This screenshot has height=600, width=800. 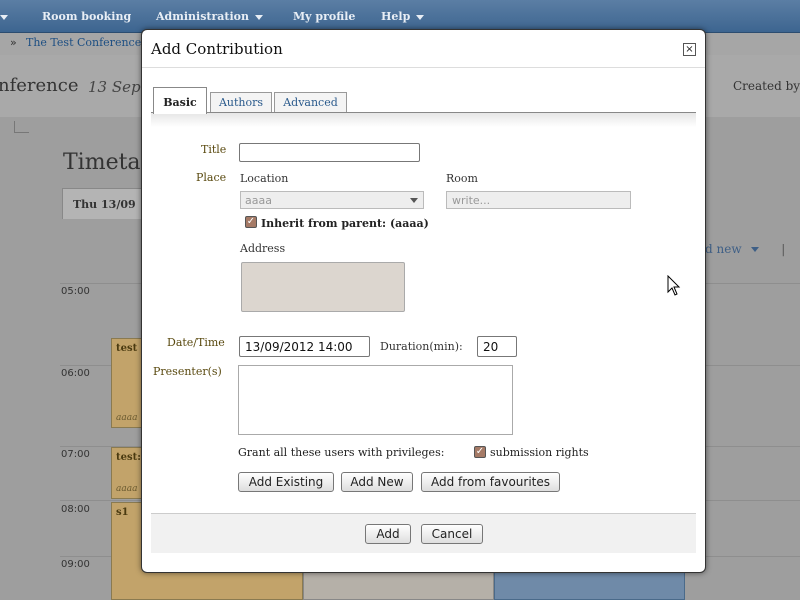 What do you see at coordinates (251, 222) in the screenshot?
I see `inherit-checkbox: ✓` at bounding box center [251, 222].